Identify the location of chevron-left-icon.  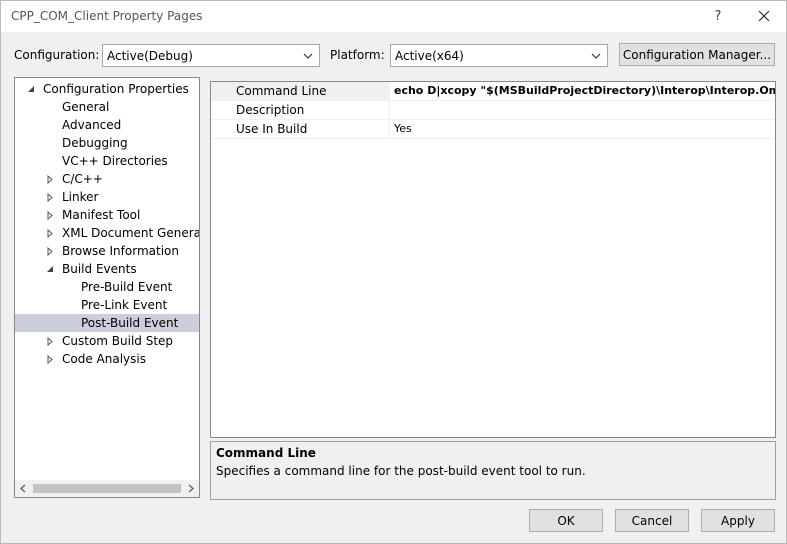
(23, 488).